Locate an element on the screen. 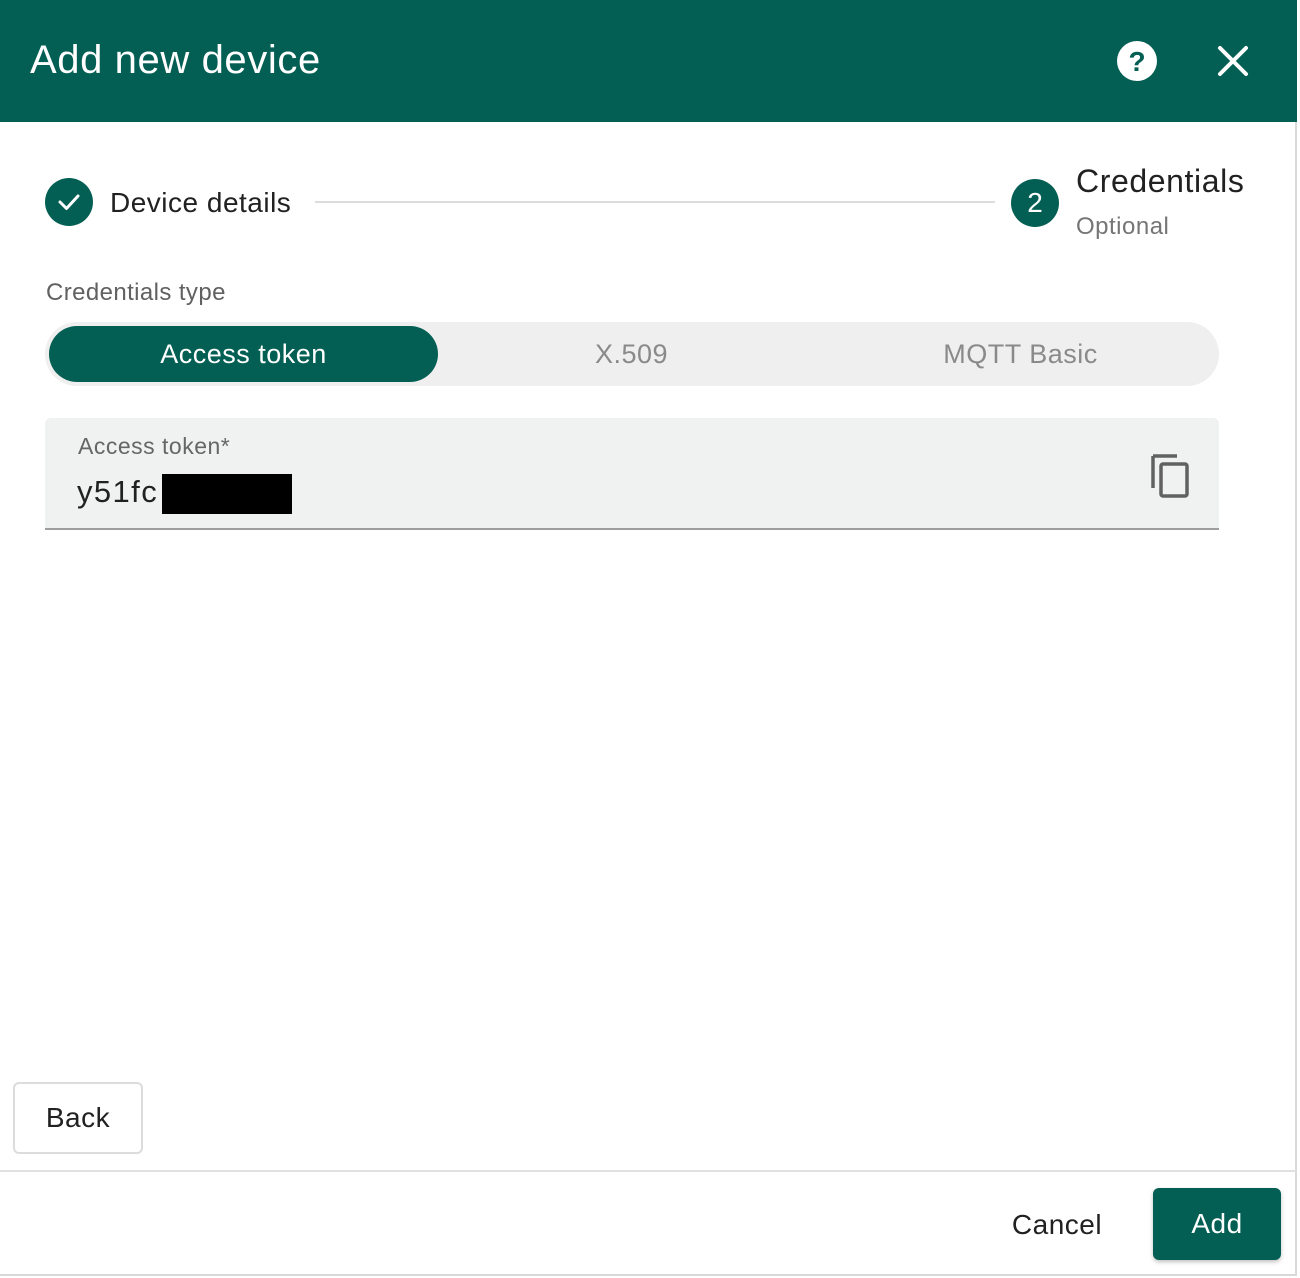  back-button: Back is located at coordinates (78, 1118).